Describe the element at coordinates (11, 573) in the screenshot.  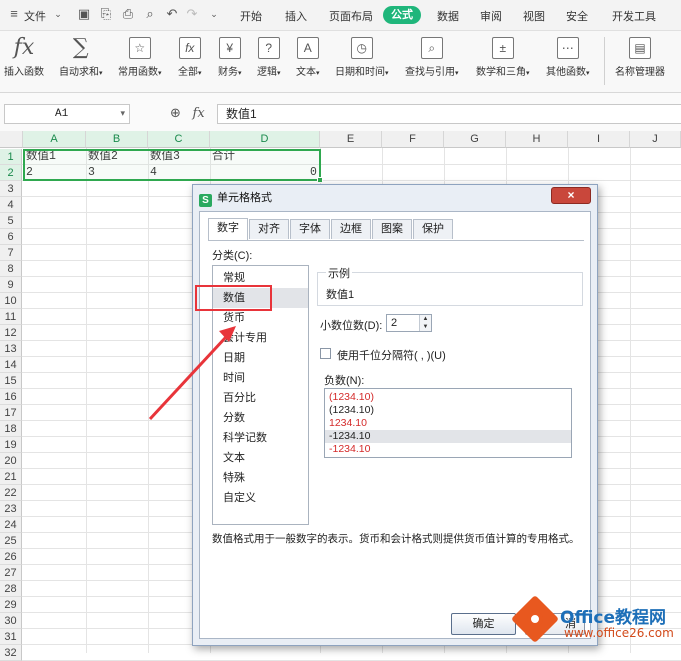
I see `row-header: 27` at that location.